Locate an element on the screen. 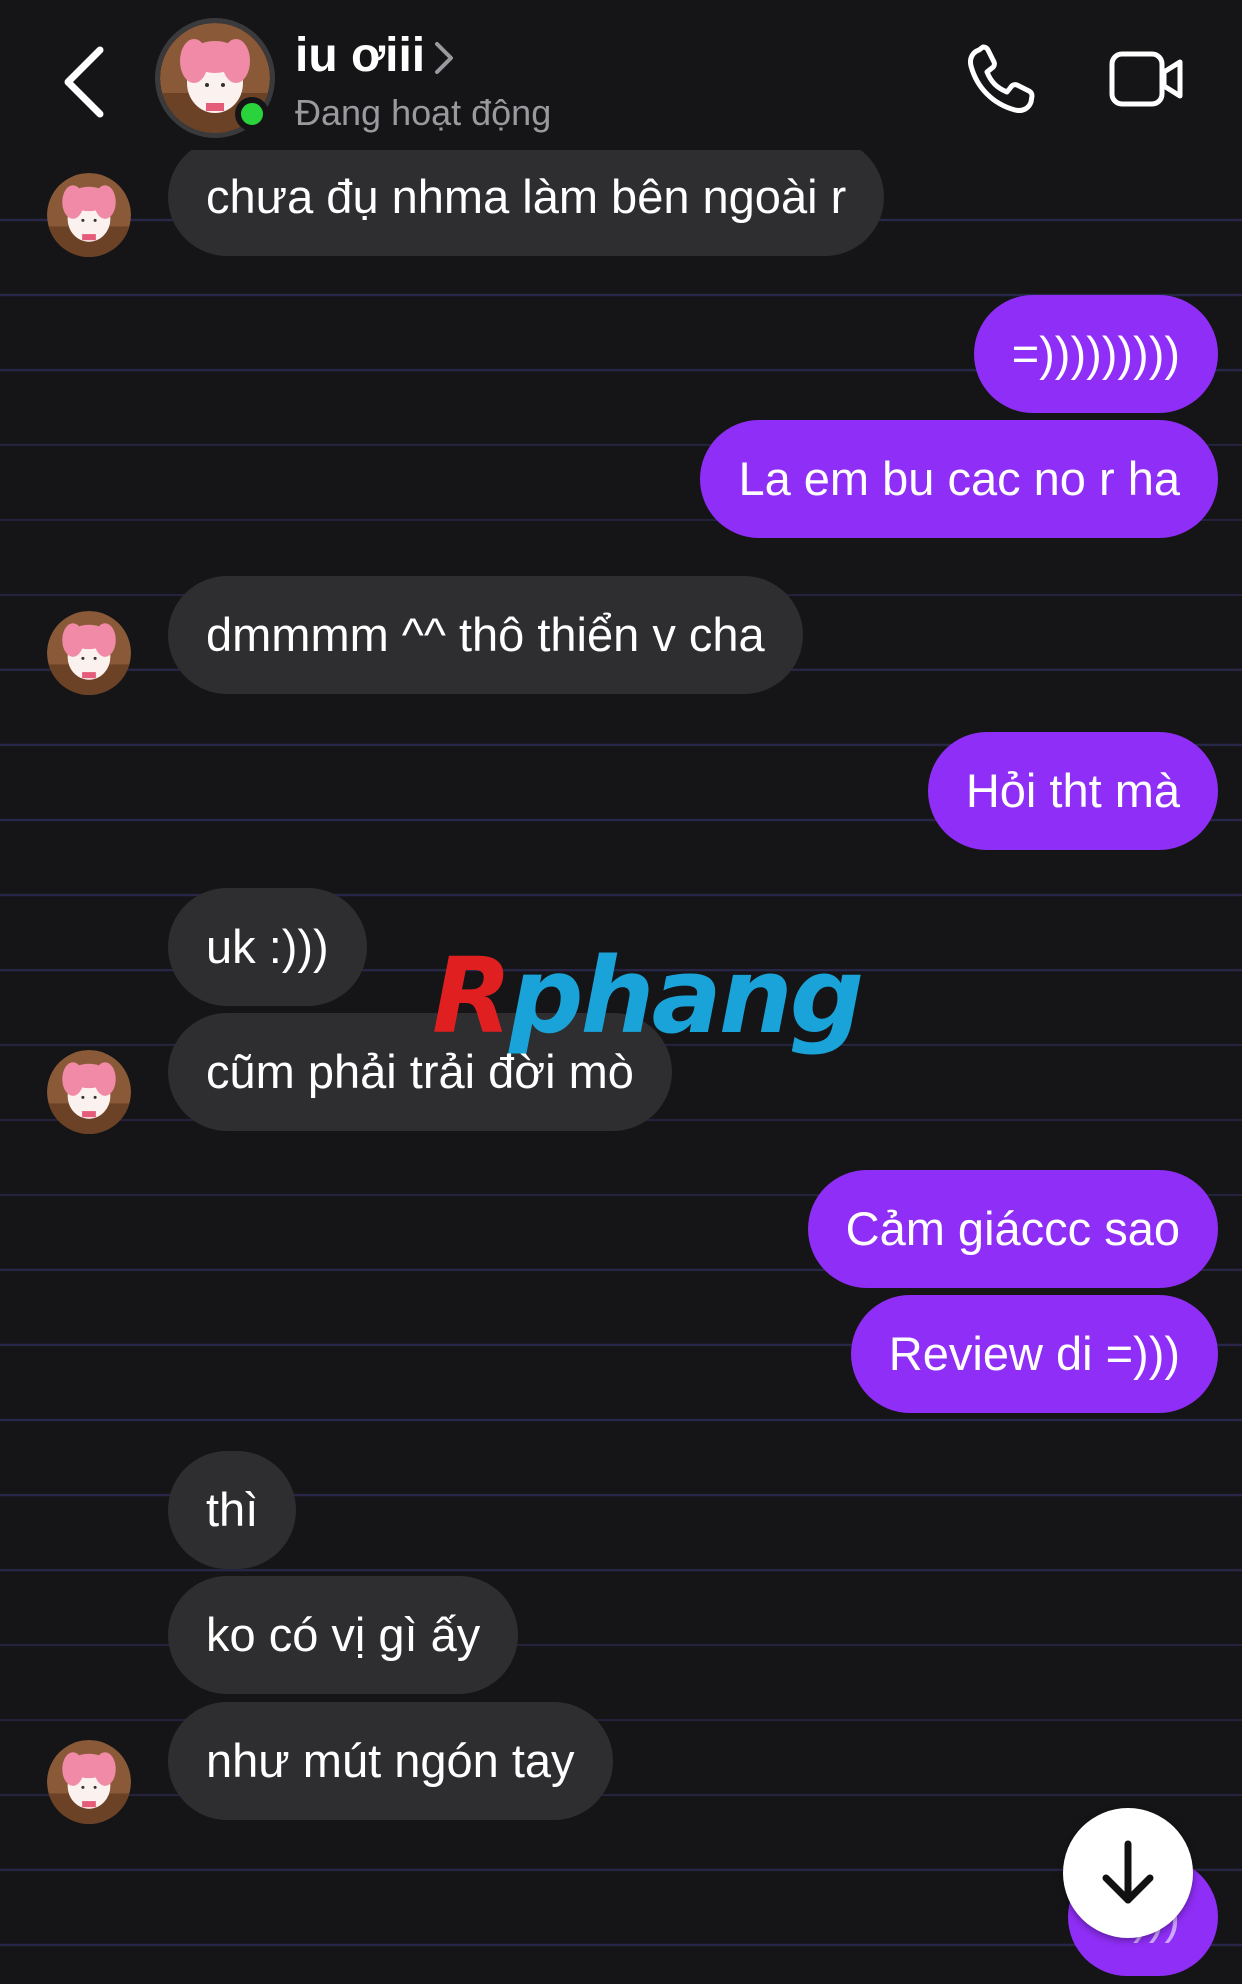 The image size is (1242, 1984). arrow-down-icon is located at coordinates (1128, 1872).